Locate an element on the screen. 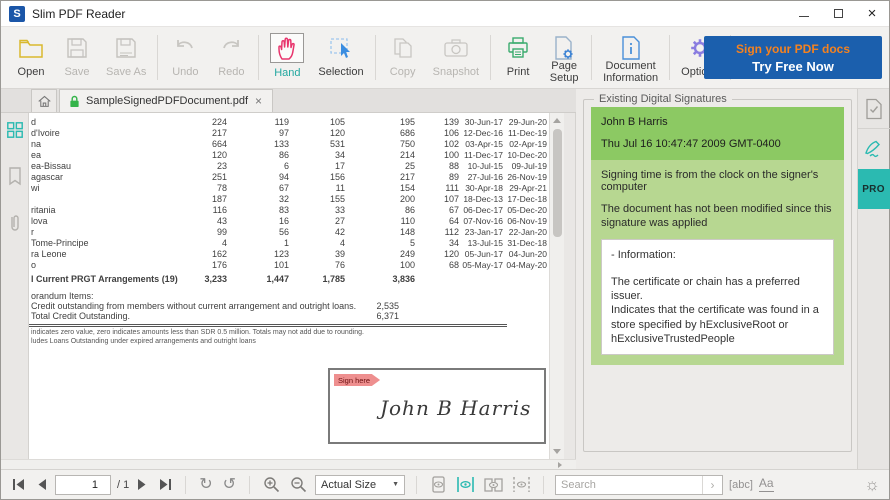  minimize-icon is located at coordinates (804, 16).